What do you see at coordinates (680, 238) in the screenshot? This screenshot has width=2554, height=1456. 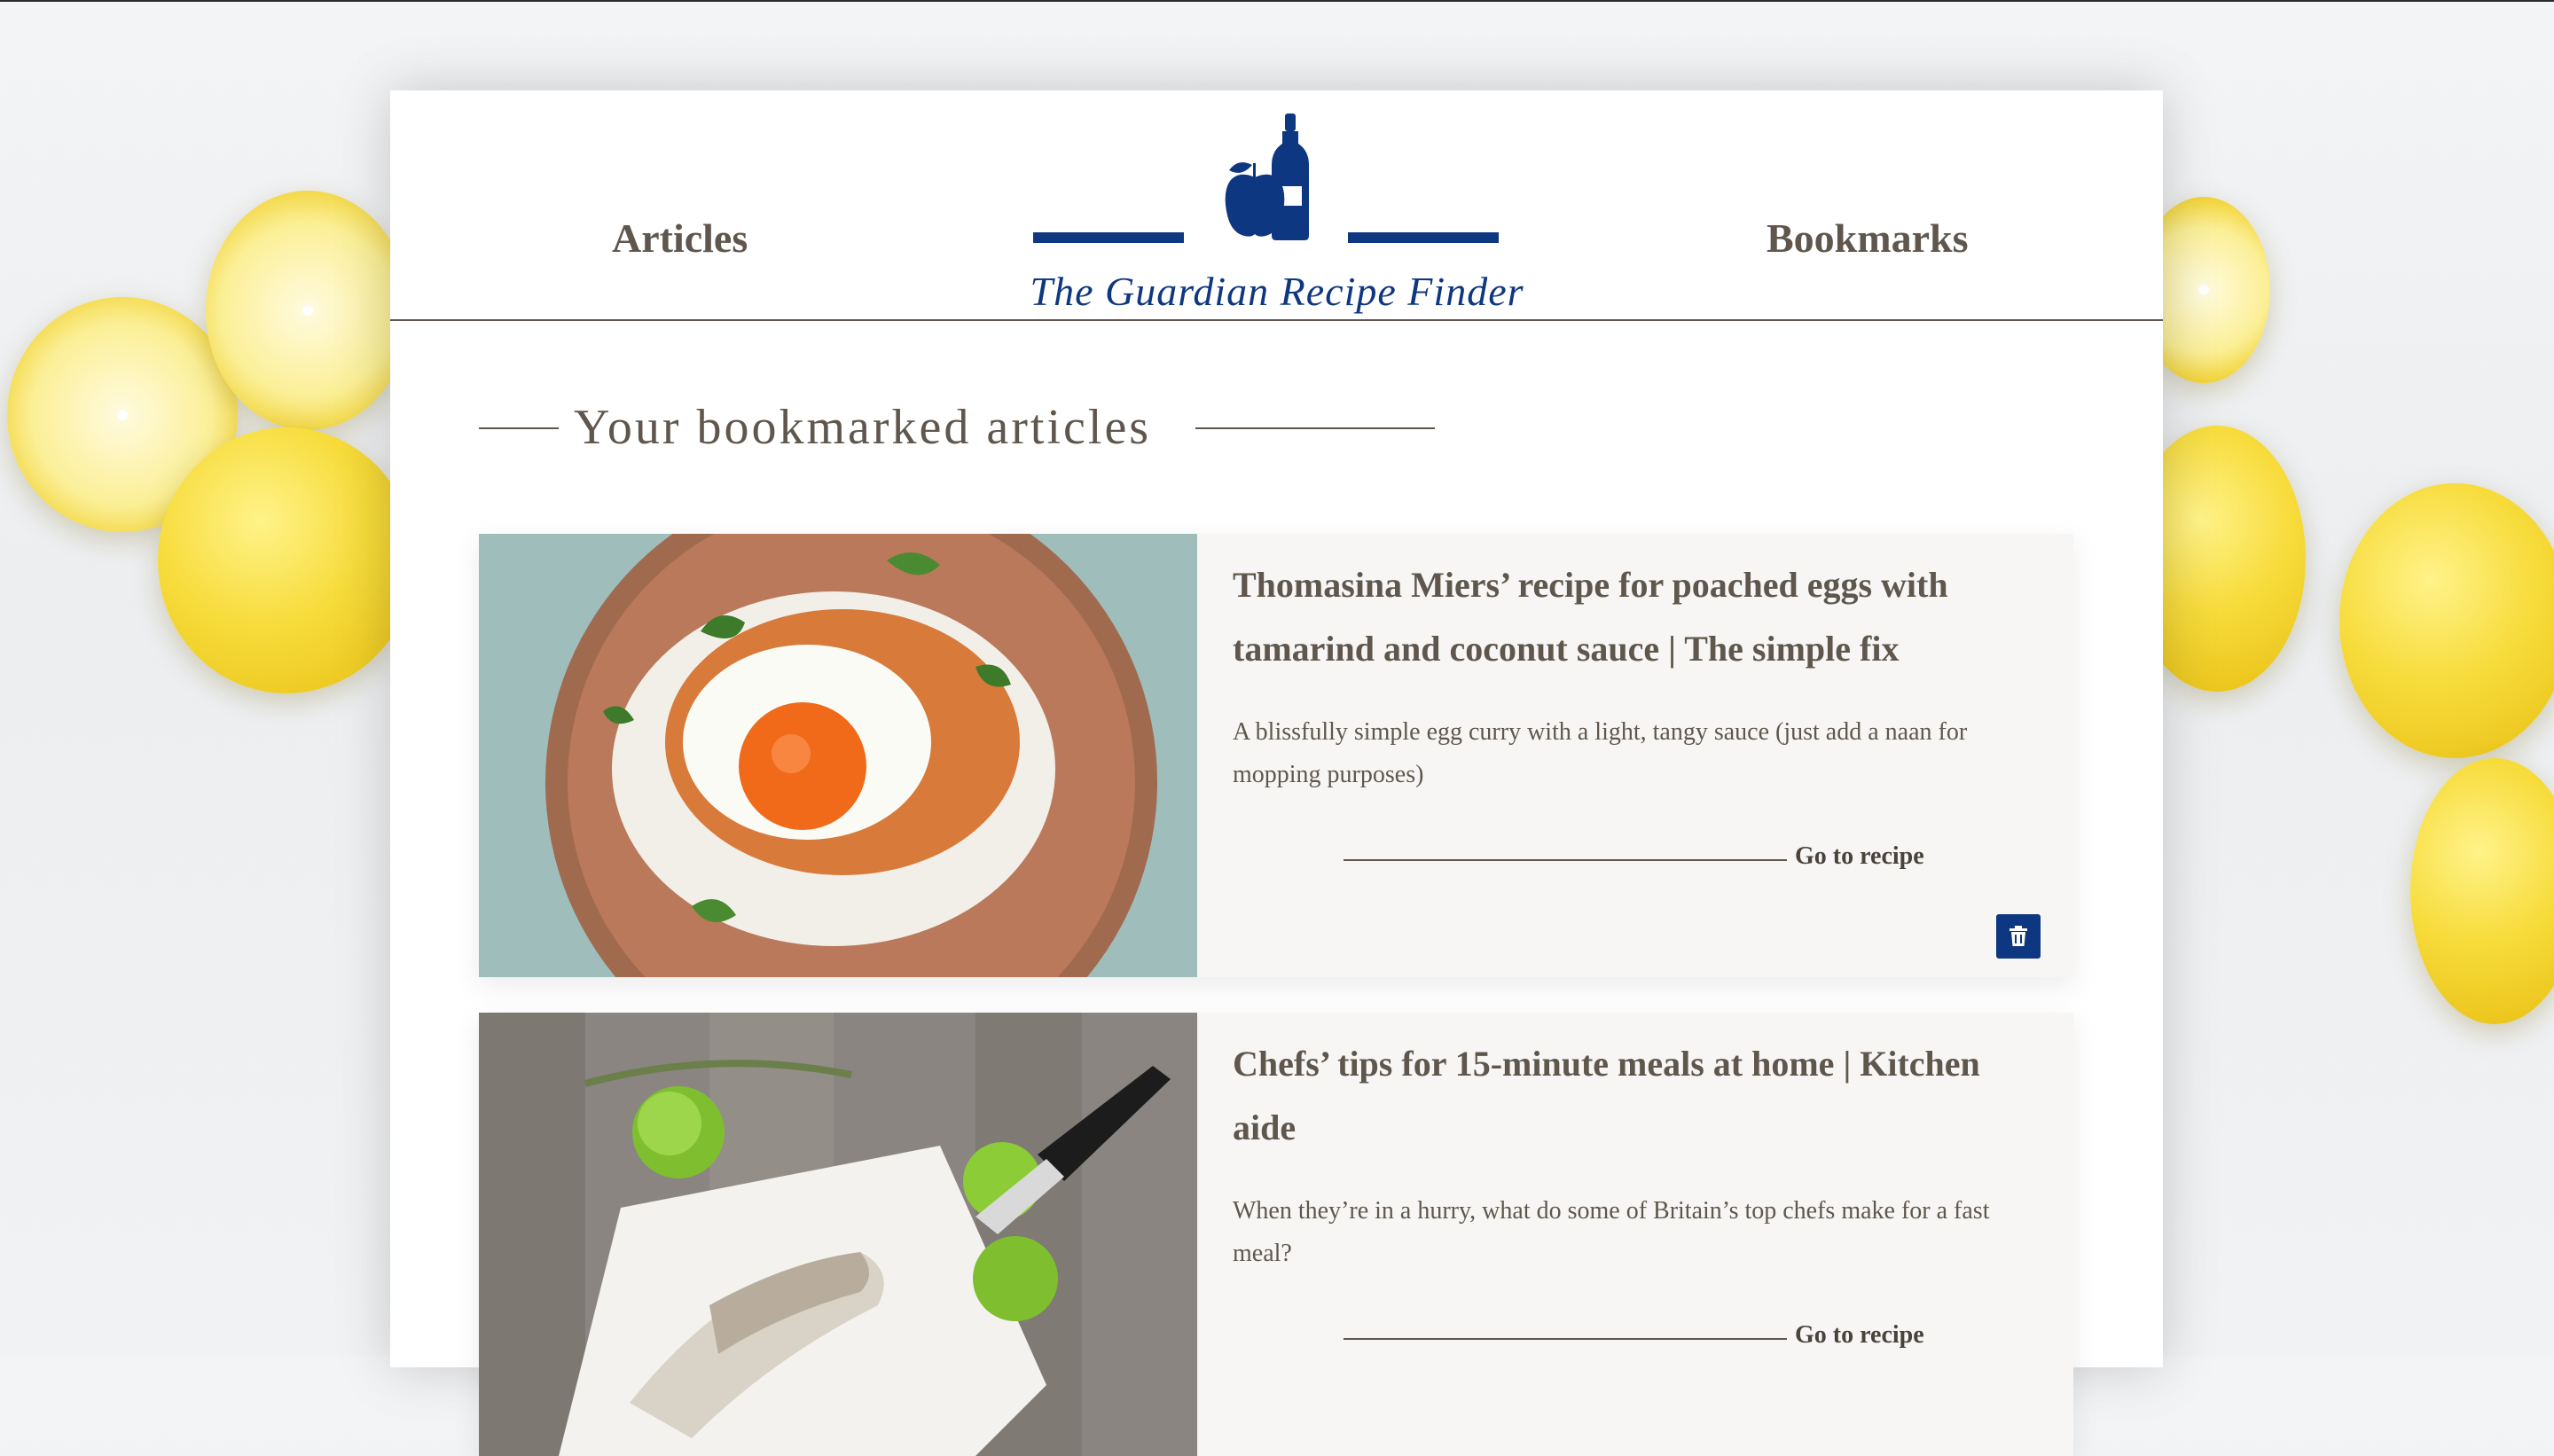 I see `nav-articles-link: Articles` at bounding box center [680, 238].